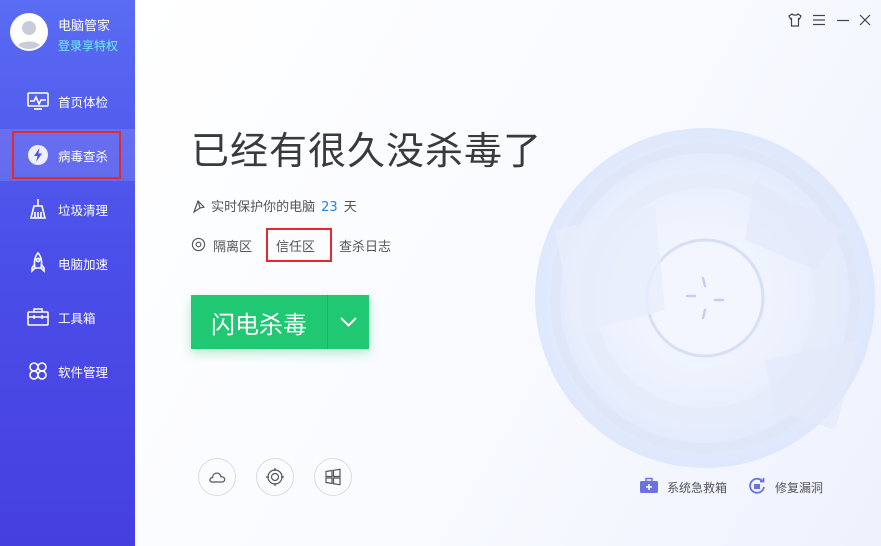 Image resolution: width=881 pixels, height=546 pixels. What do you see at coordinates (367, 151) in the screenshot?
I see `page-title: 已经有很久没杀毒了` at bounding box center [367, 151].